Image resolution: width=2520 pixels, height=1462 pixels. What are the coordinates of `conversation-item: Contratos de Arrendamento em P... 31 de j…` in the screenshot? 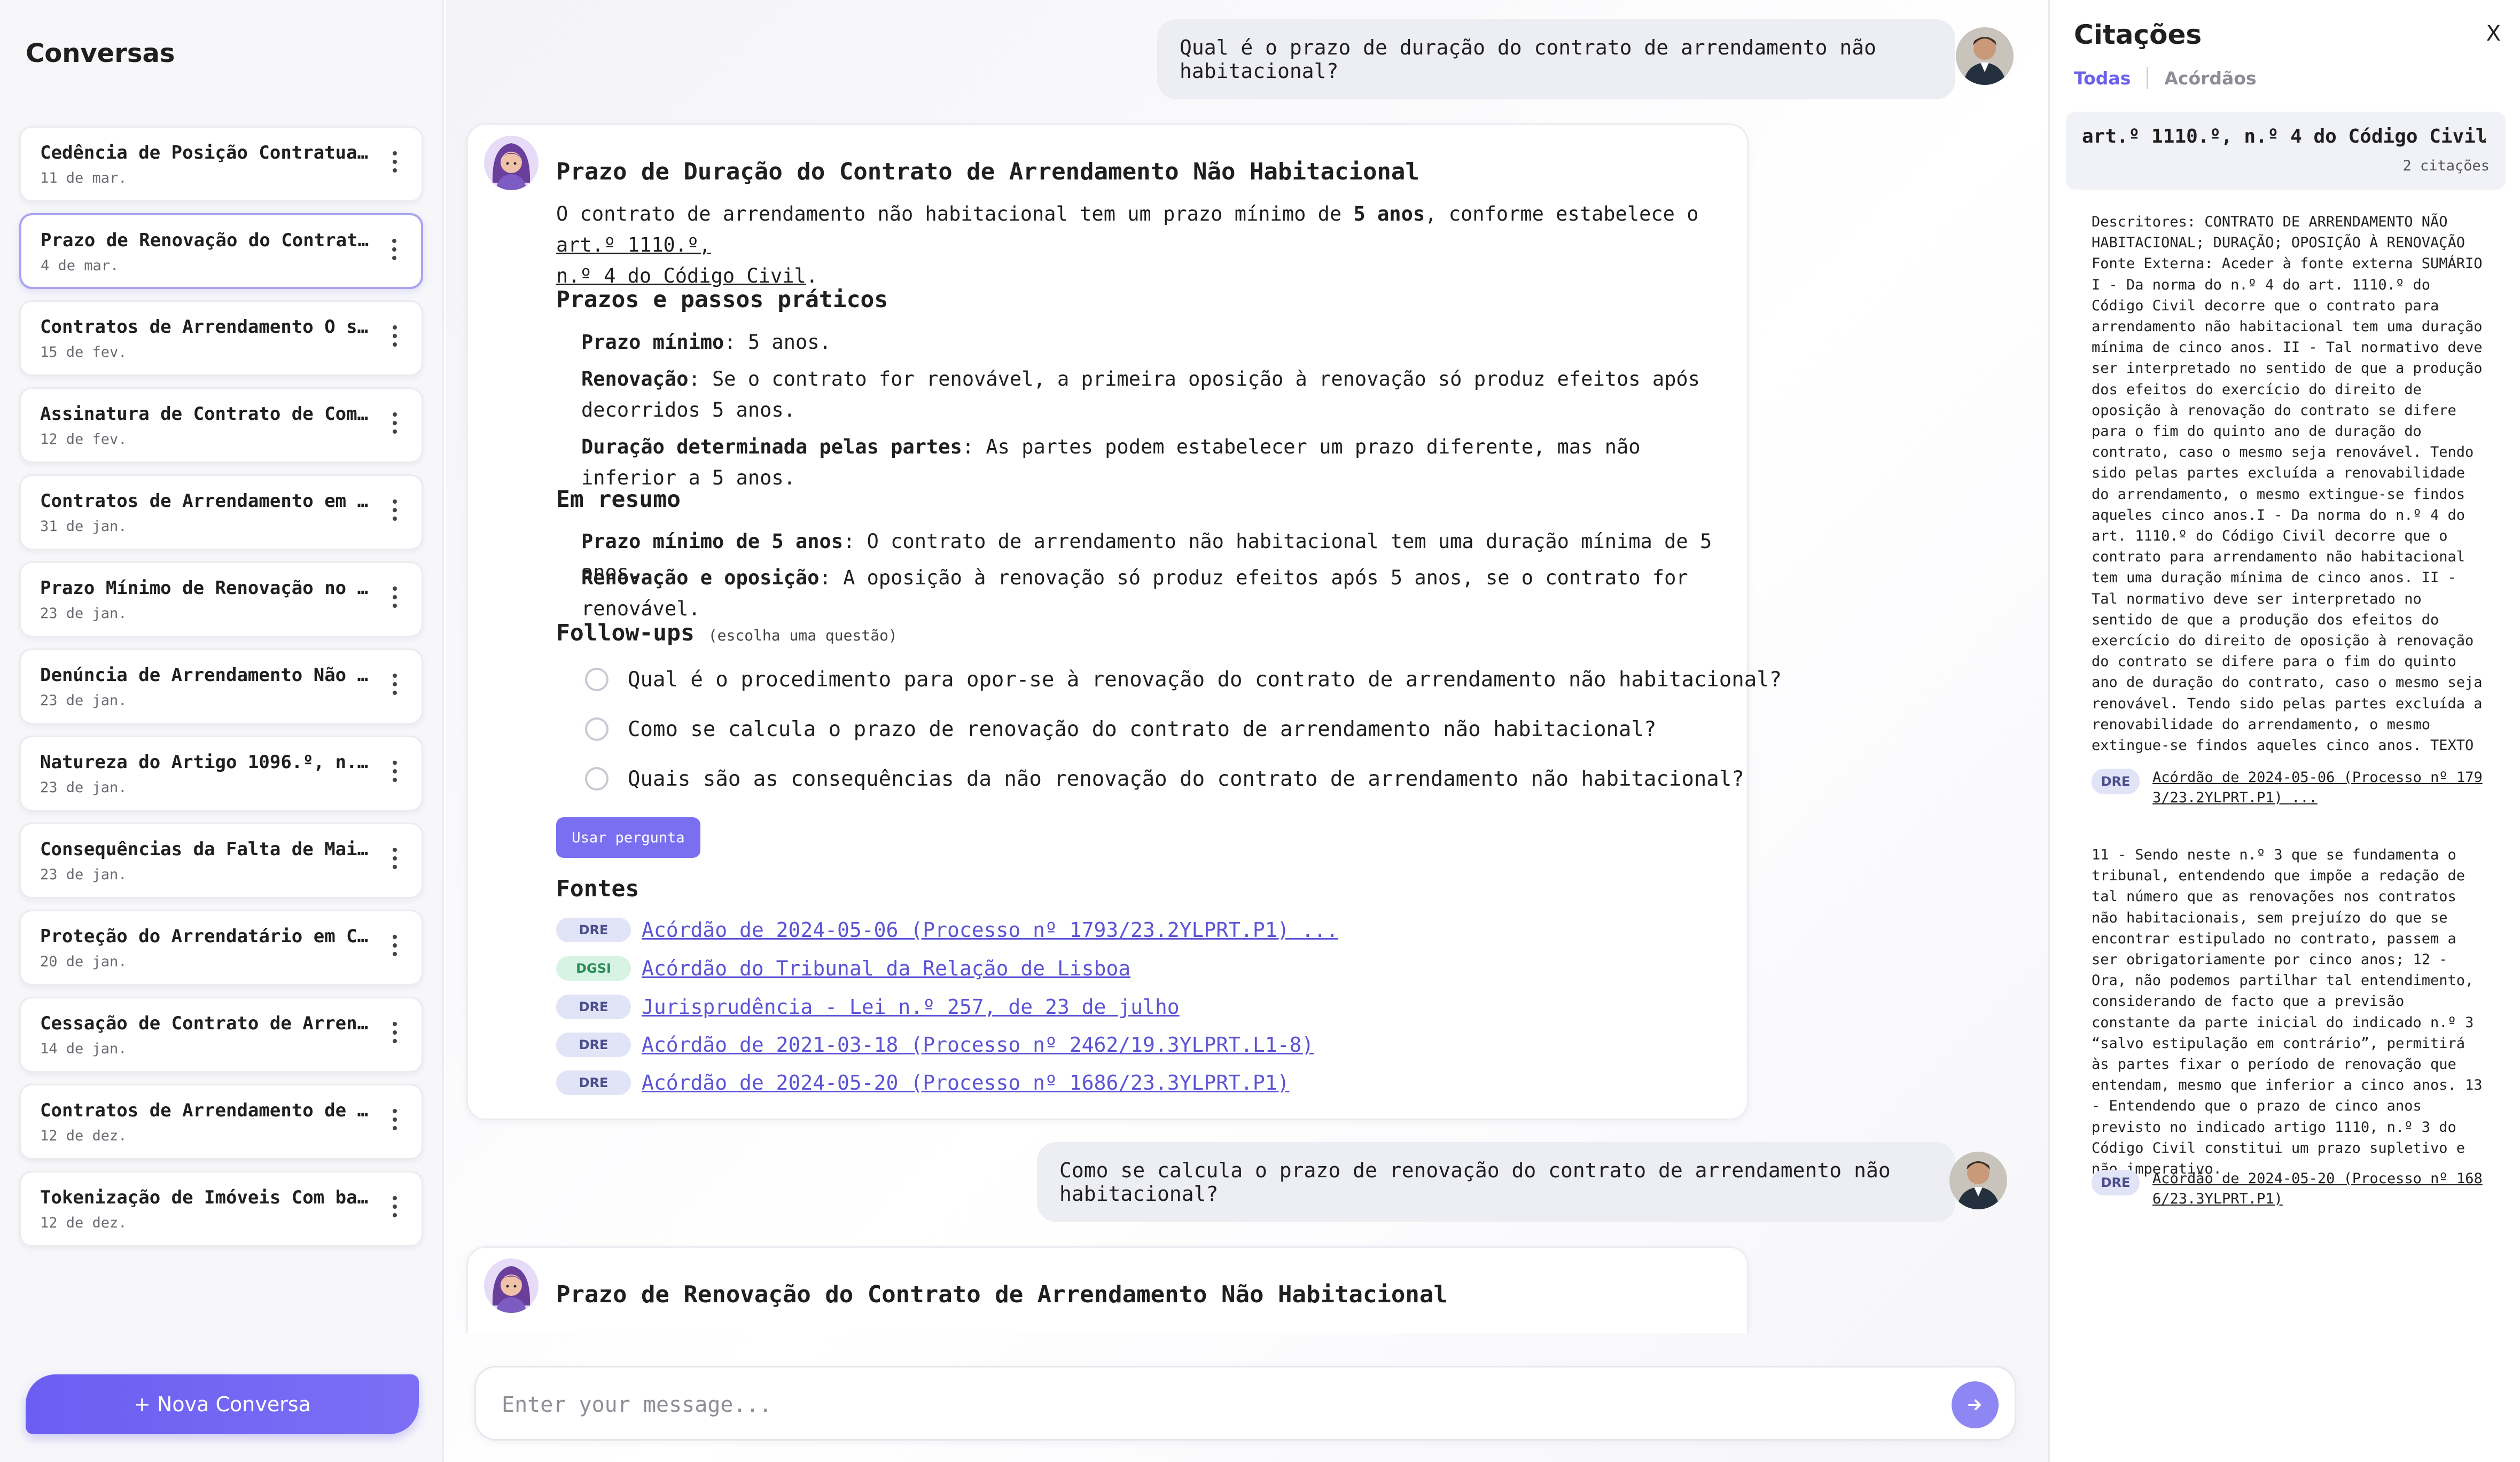 It's located at (221, 512).